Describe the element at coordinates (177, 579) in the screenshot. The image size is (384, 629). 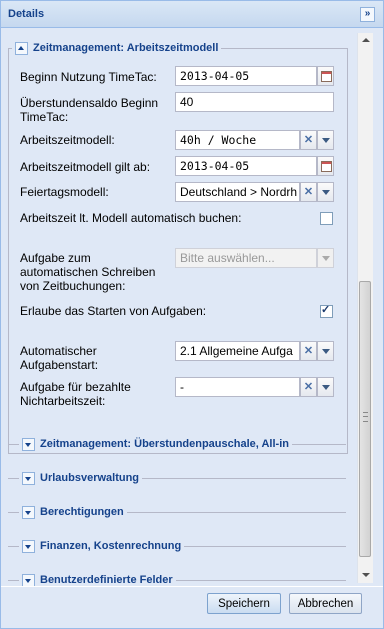
I see `section-benutzerdefinierte-felder: Benutzerdefinierte Felder` at that location.